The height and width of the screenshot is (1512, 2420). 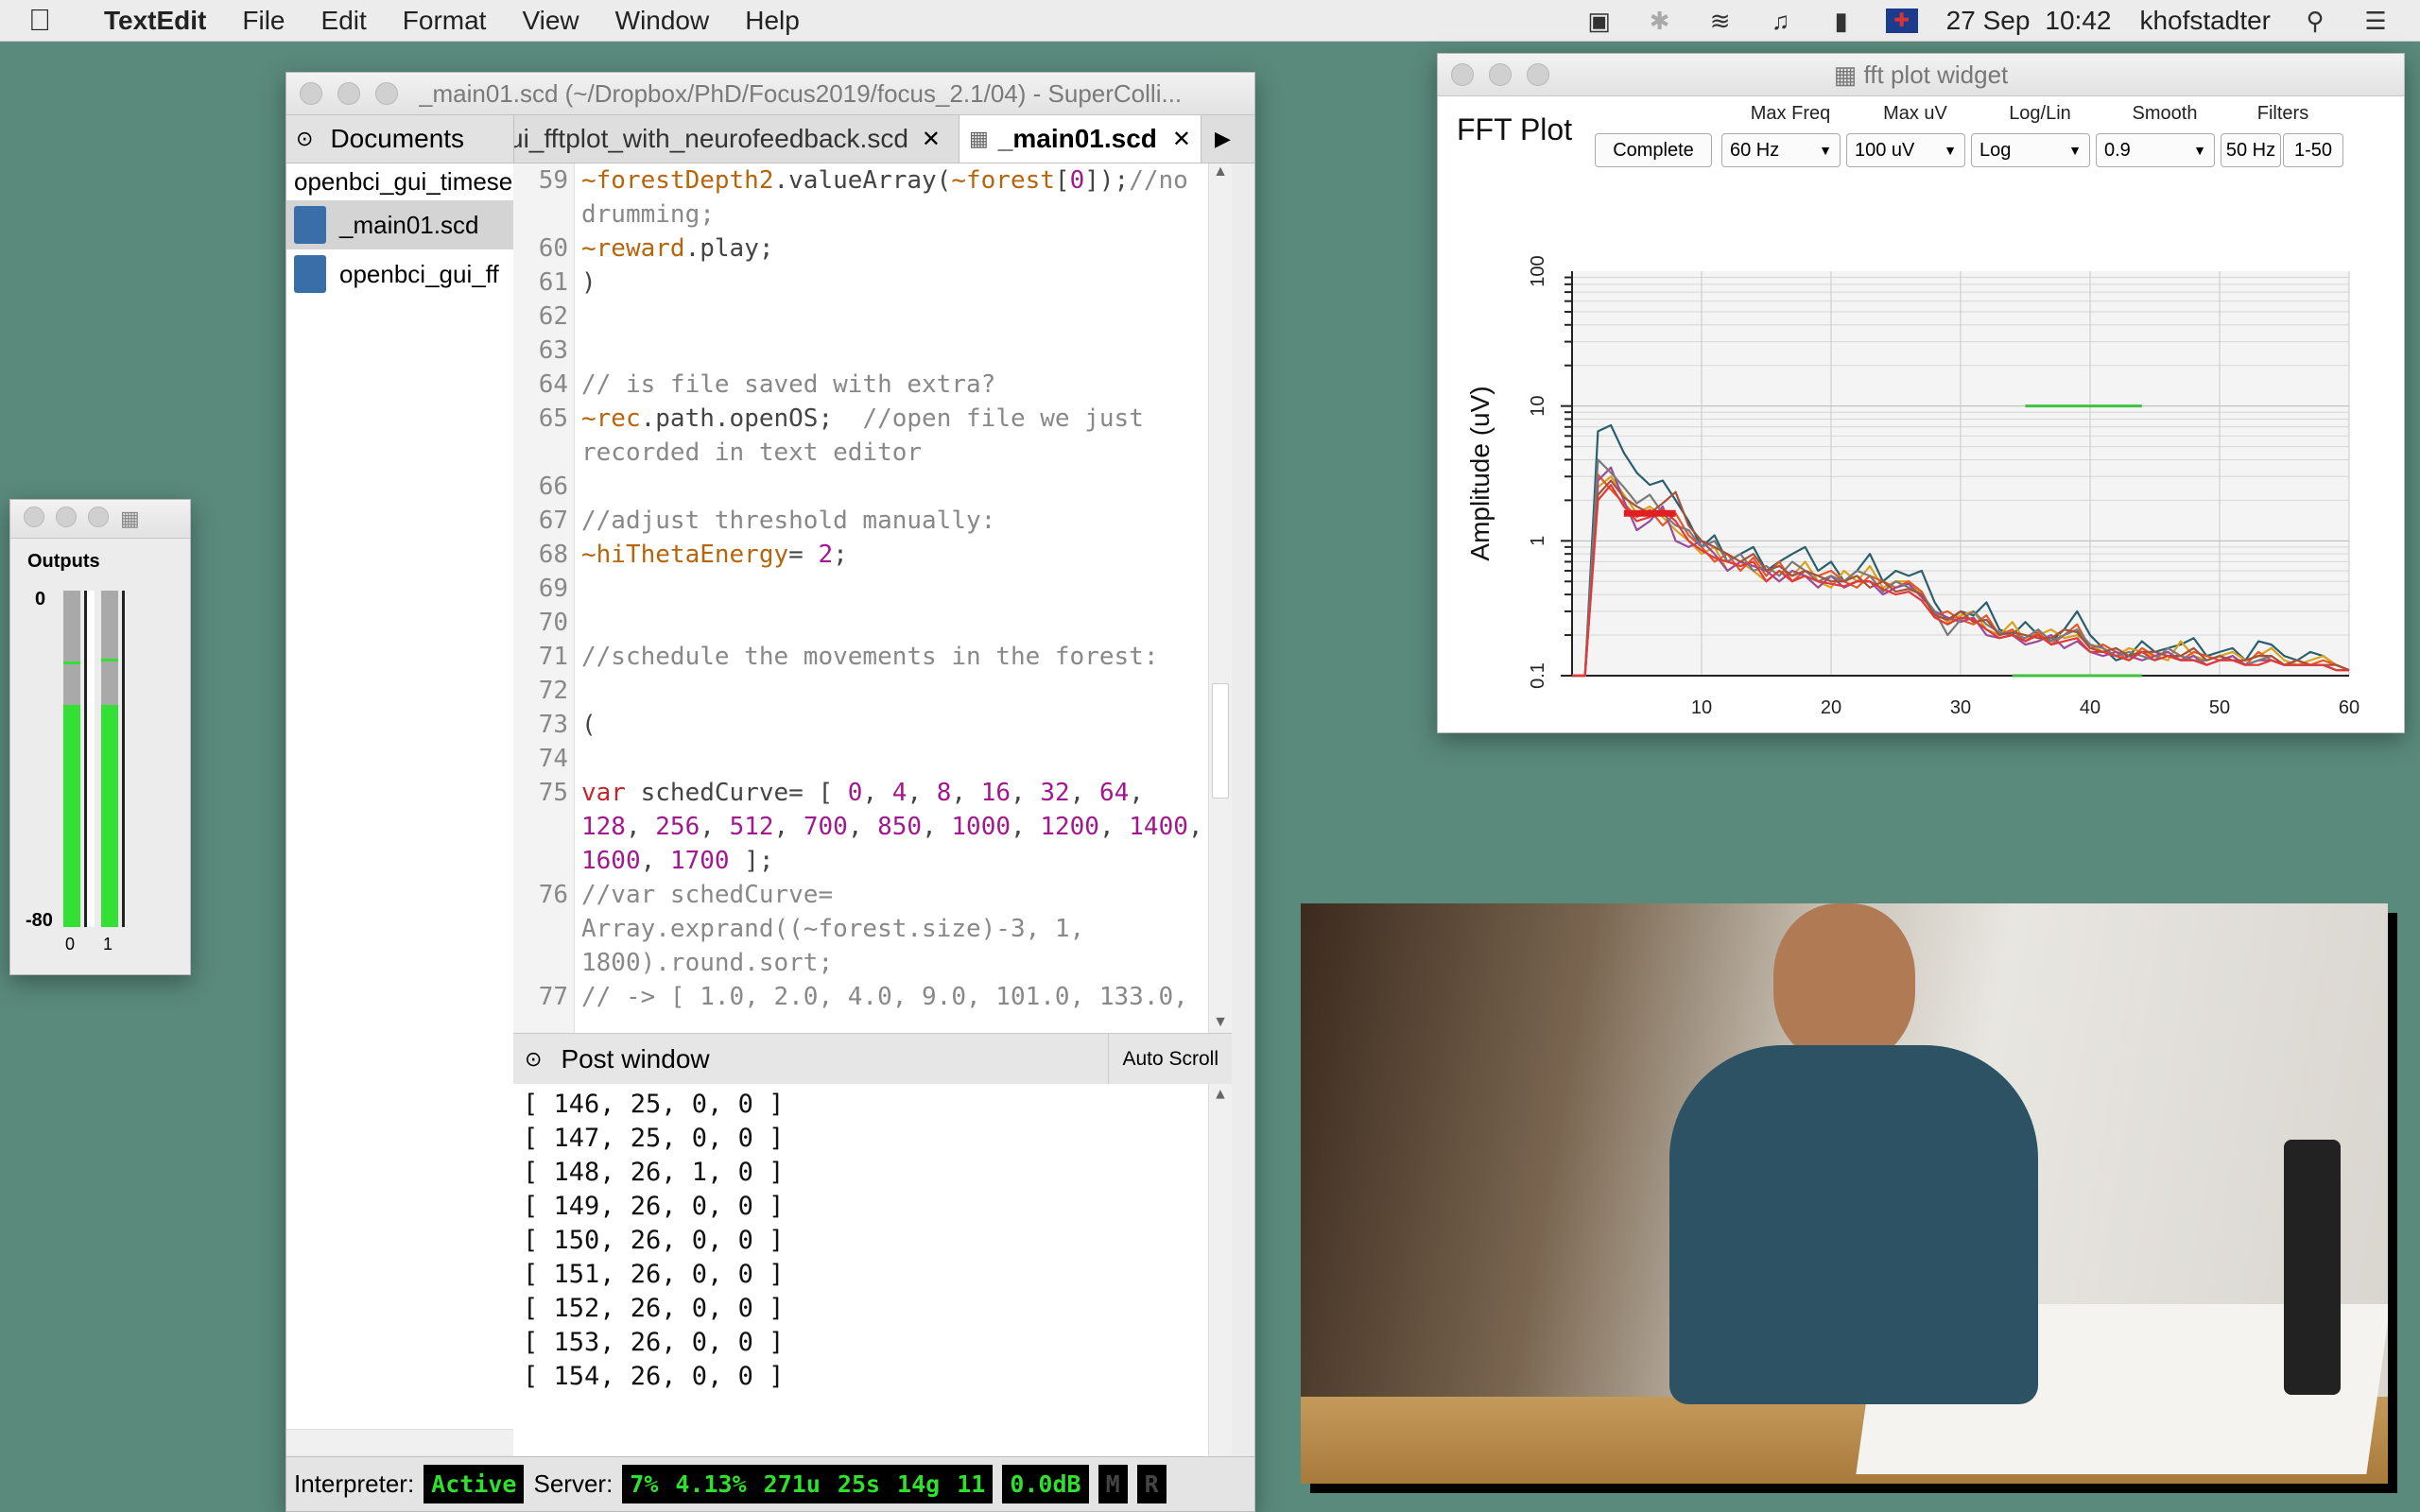 What do you see at coordinates (1921, 75) in the screenshot?
I see `fft-titlebar: ▦ fft plot widget` at bounding box center [1921, 75].